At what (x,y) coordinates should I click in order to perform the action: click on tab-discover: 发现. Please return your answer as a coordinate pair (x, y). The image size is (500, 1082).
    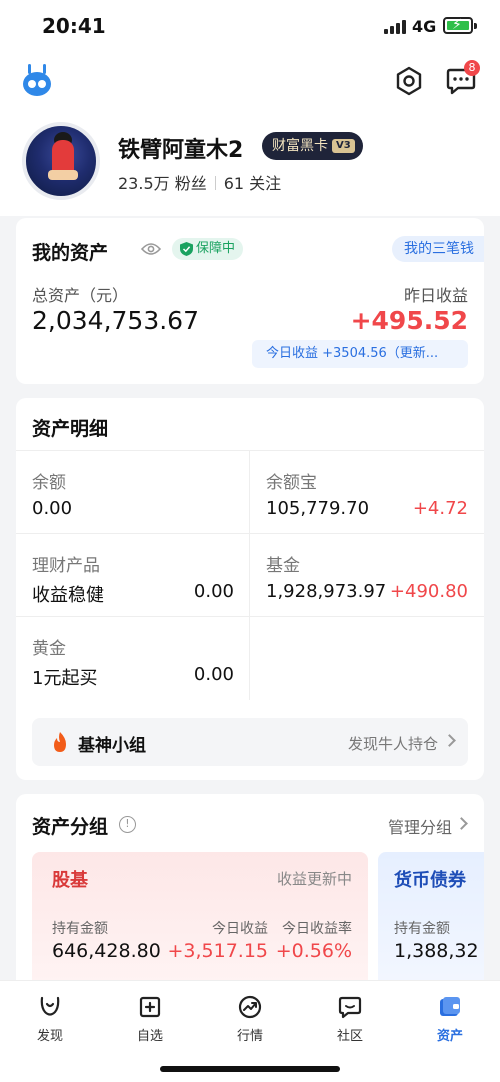
    Looking at the image, I should click on (50, 1021).